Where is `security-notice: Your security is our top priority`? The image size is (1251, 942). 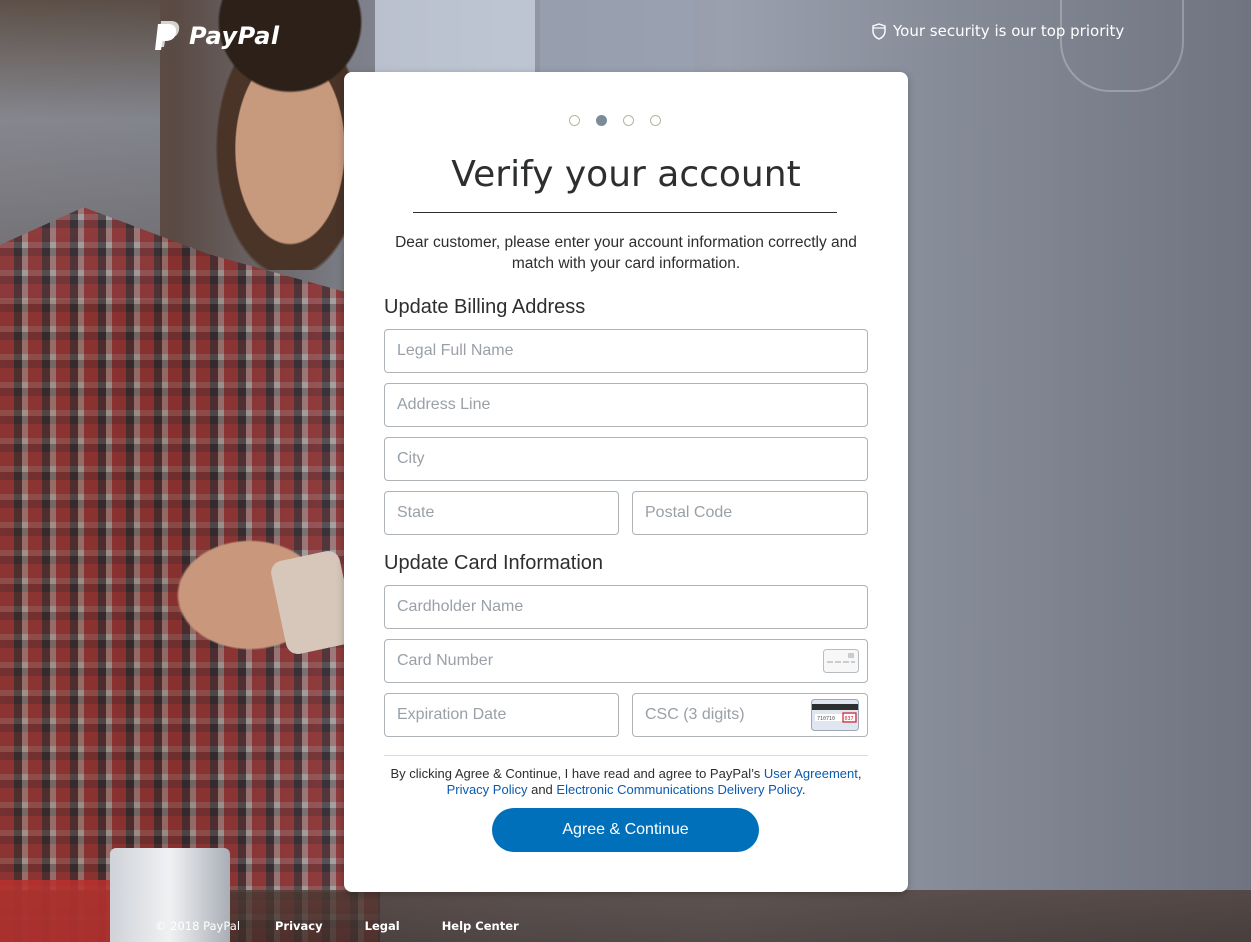
security-notice: Your security is our top priority is located at coordinates (998, 31).